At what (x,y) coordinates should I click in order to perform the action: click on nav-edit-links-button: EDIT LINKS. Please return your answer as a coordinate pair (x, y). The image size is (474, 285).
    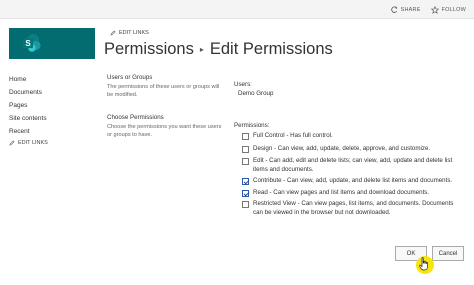
    Looking at the image, I should click on (28, 143).